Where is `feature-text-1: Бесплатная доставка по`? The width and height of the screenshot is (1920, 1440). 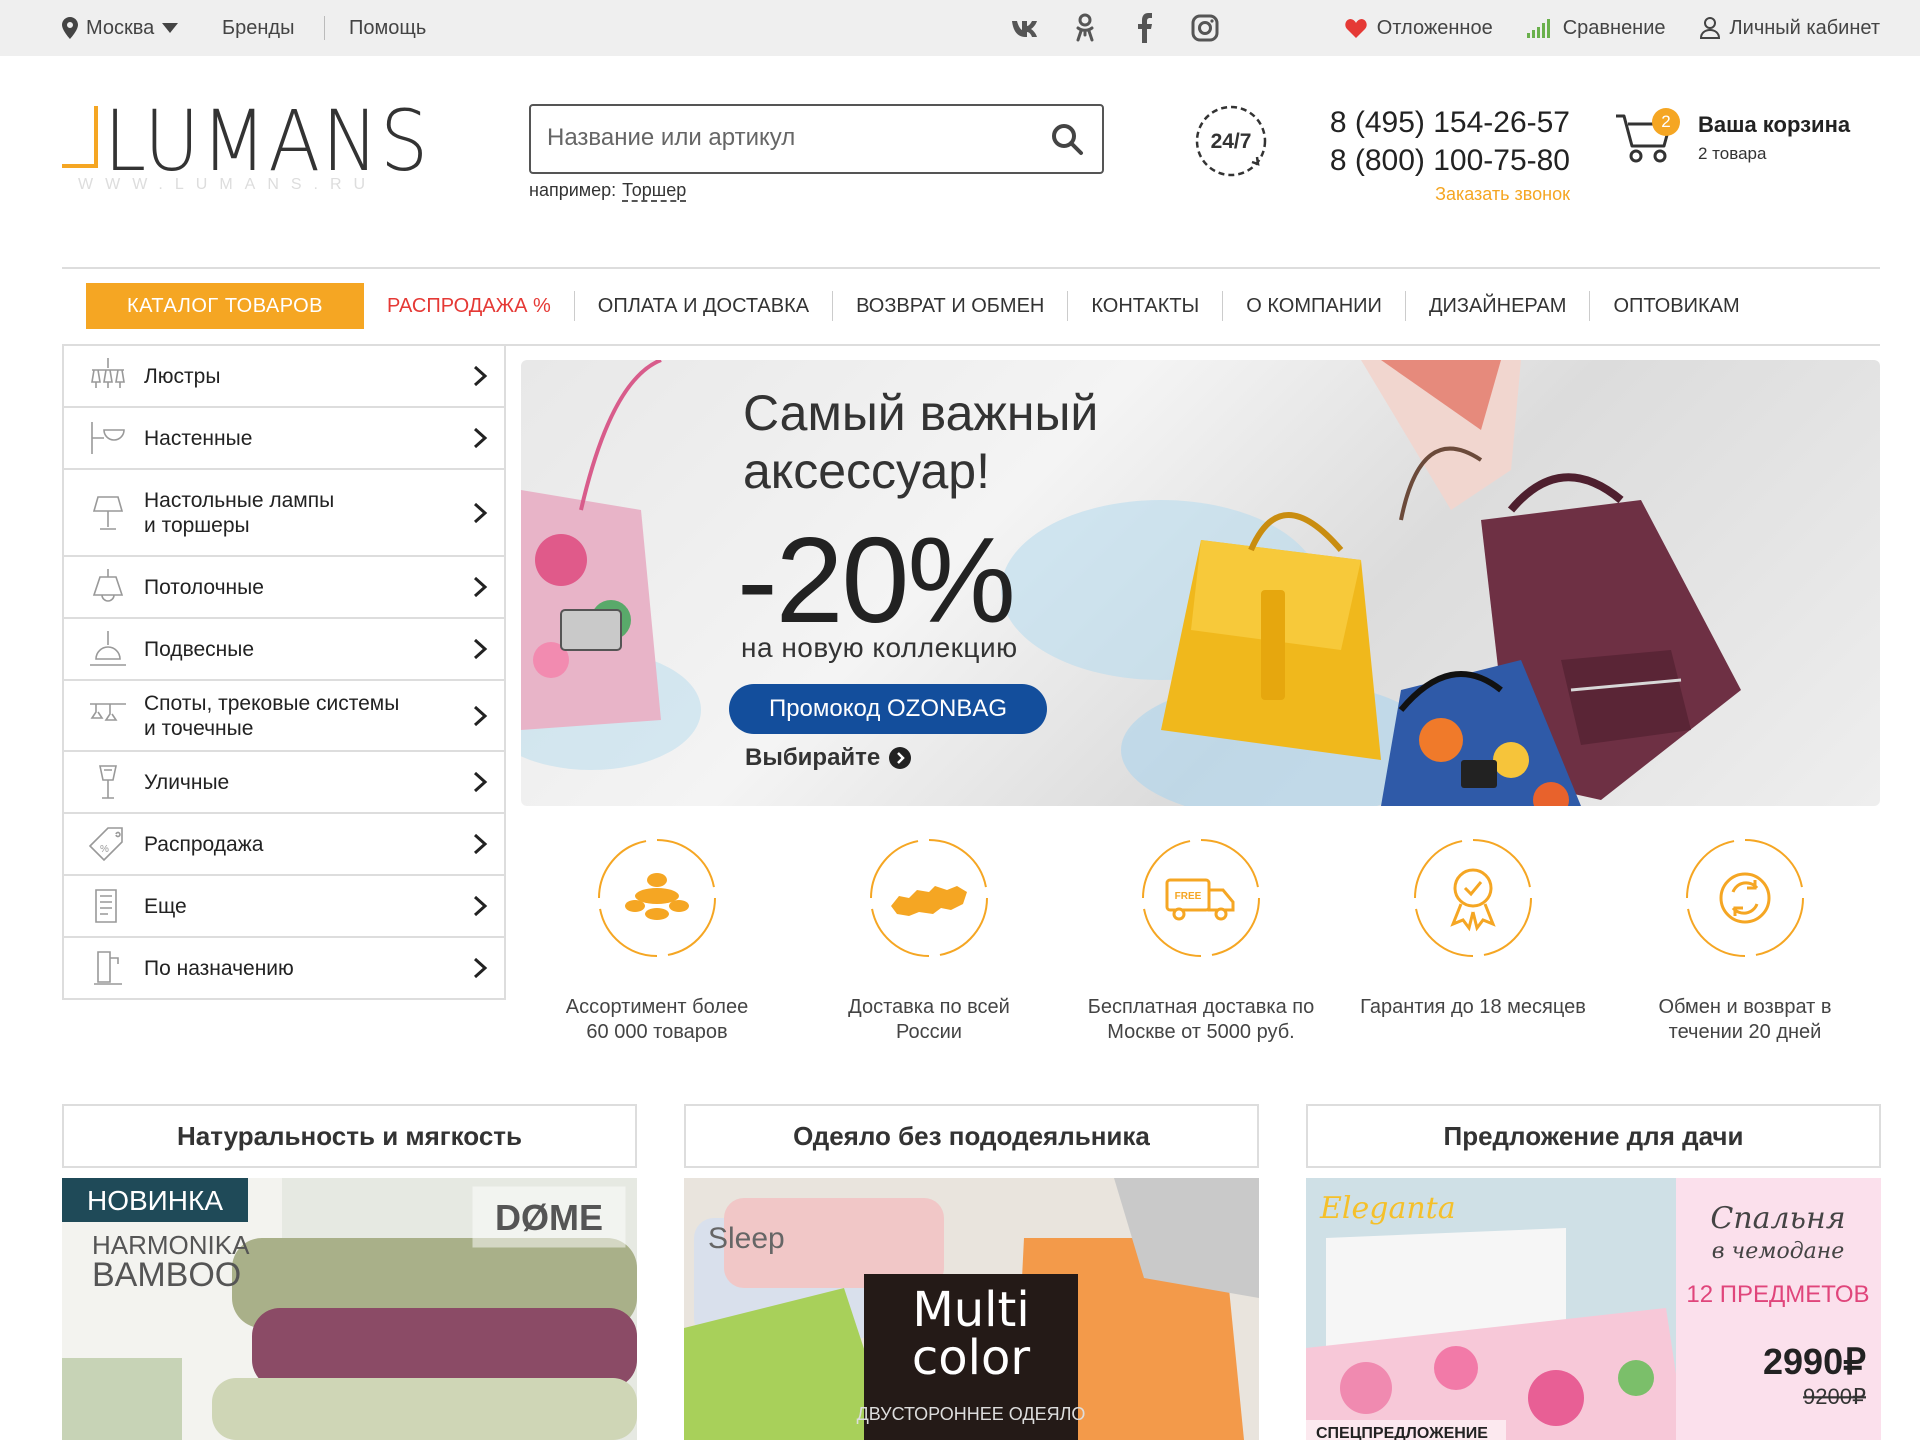 feature-text-1: Бесплатная доставка по is located at coordinates (1201, 1007).